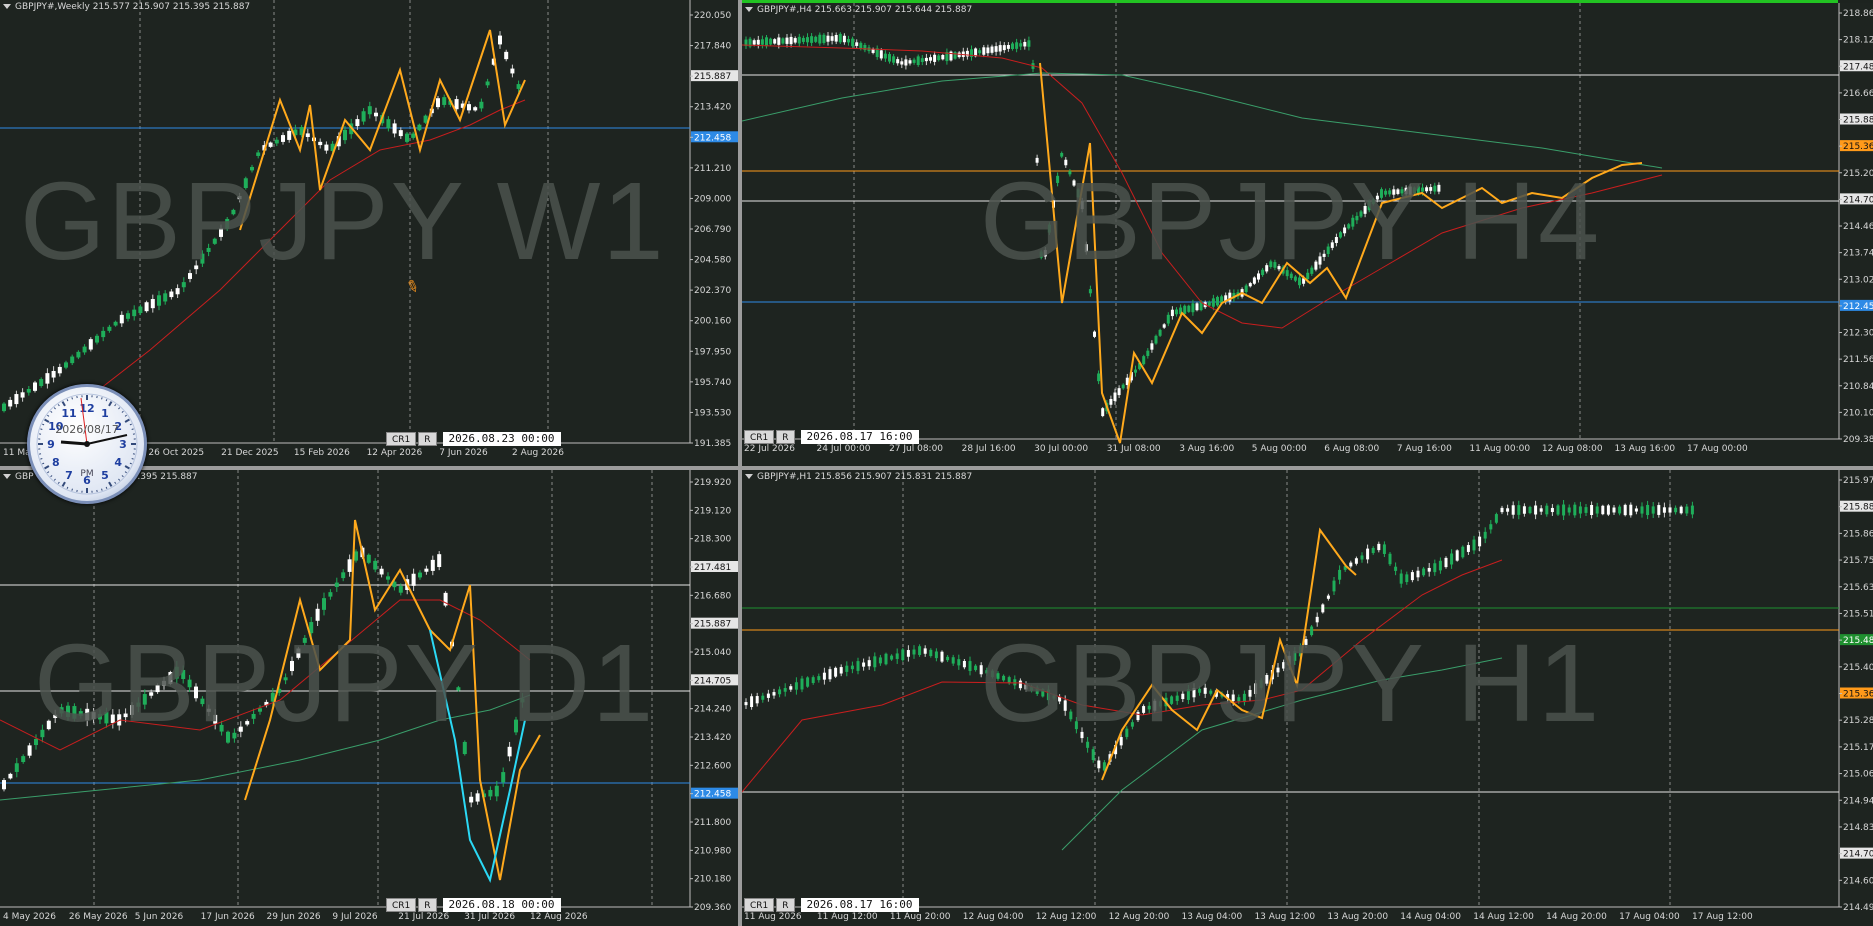  Describe the element at coordinates (769, 449) in the screenshot. I see `time-axis-label: 22 Jul 2026` at that location.